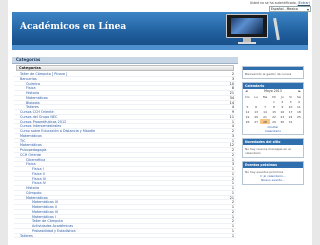  I want to click on category-link: Cursos Propedéuticos 2012, so click(116, 122).